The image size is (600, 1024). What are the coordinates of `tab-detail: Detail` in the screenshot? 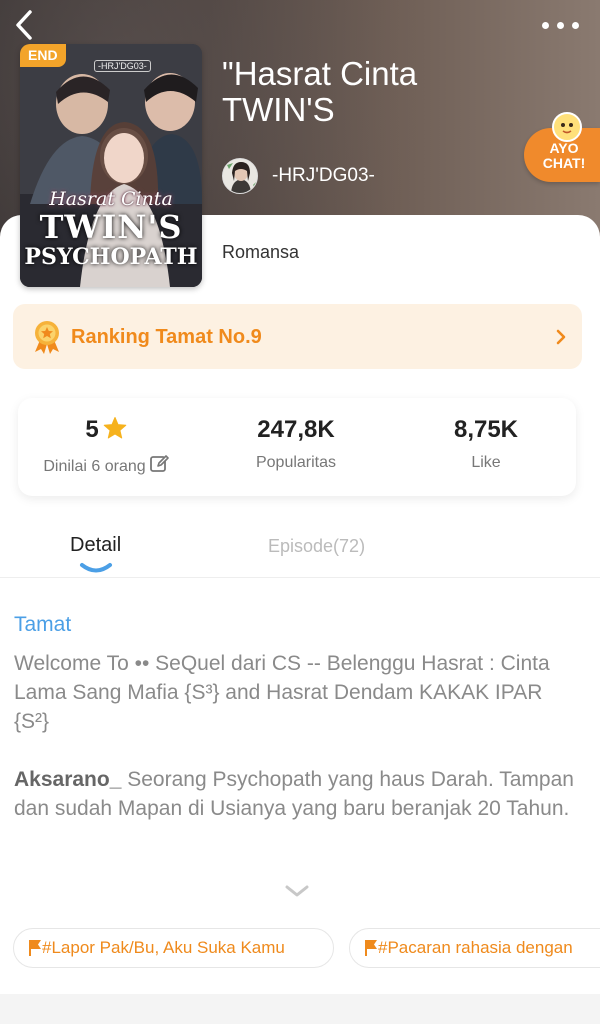 It's located at (95, 545).